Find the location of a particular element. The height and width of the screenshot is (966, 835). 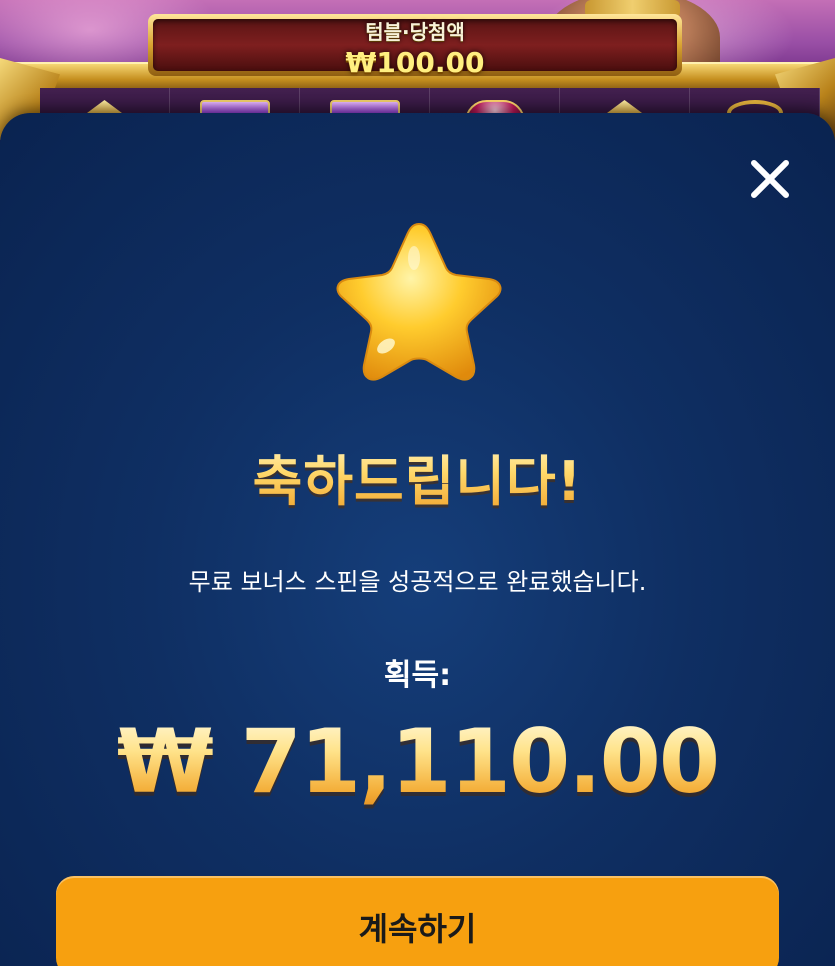

tumble-win-label: 텀블·당첨액 is located at coordinates (415, 32).